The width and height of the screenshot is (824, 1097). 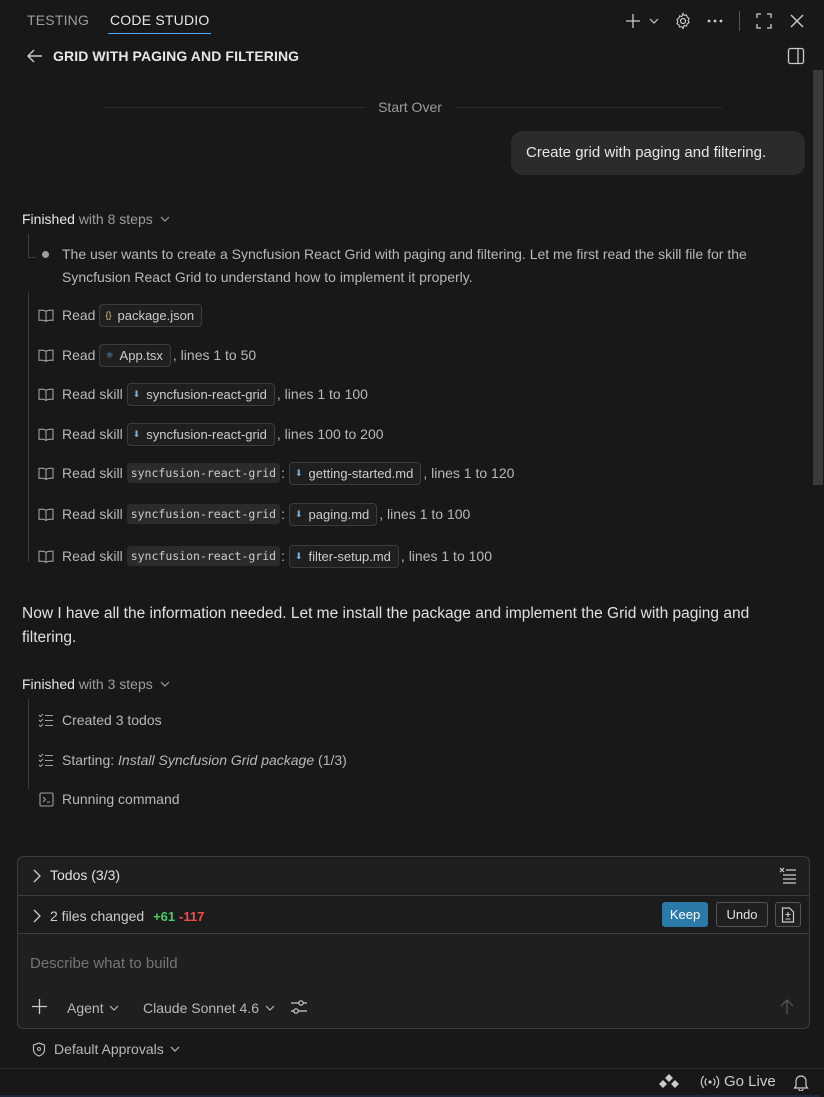 I want to click on shield-icon, so click(x=39, y=1049).